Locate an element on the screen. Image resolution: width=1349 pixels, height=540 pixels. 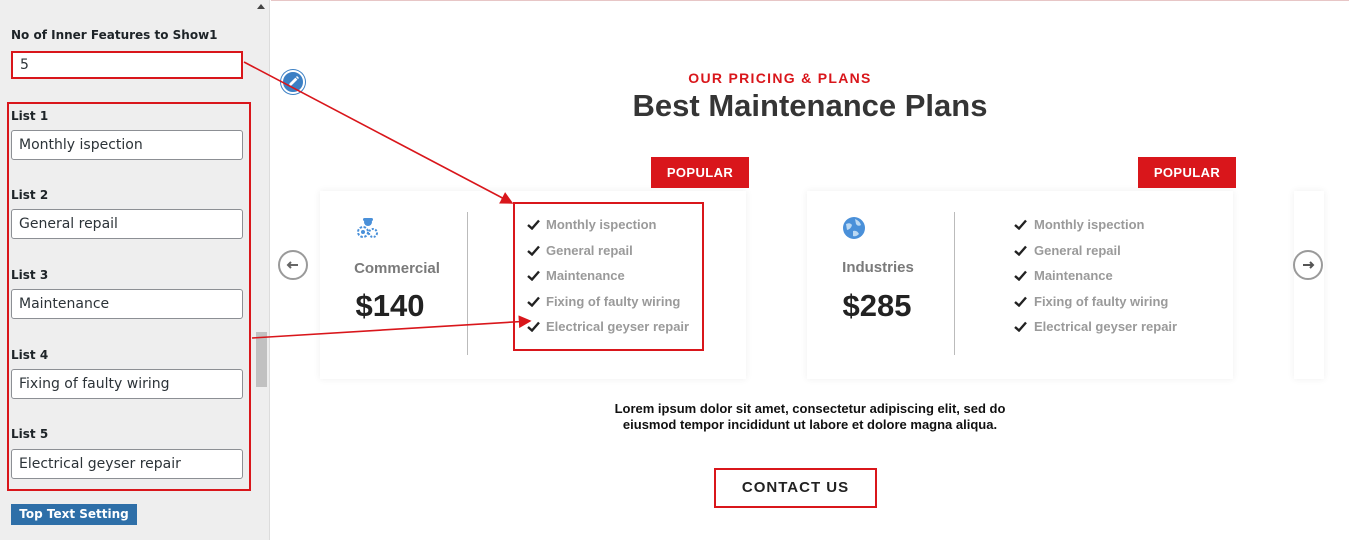
plan-price: $140 is located at coordinates (390, 305).